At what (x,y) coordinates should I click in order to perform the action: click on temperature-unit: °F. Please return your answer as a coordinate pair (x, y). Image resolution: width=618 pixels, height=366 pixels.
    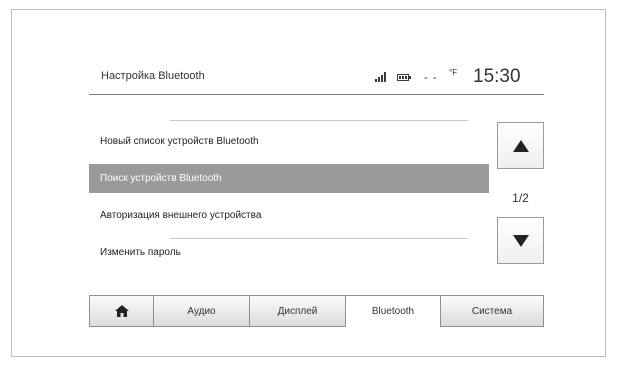
    Looking at the image, I should click on (453, 72).